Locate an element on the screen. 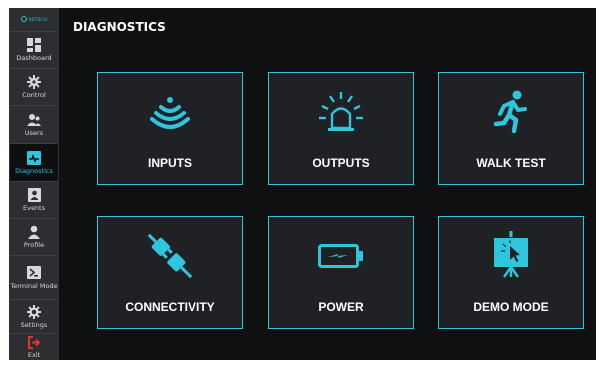  settings-icon is located at coordinates (34, 311).